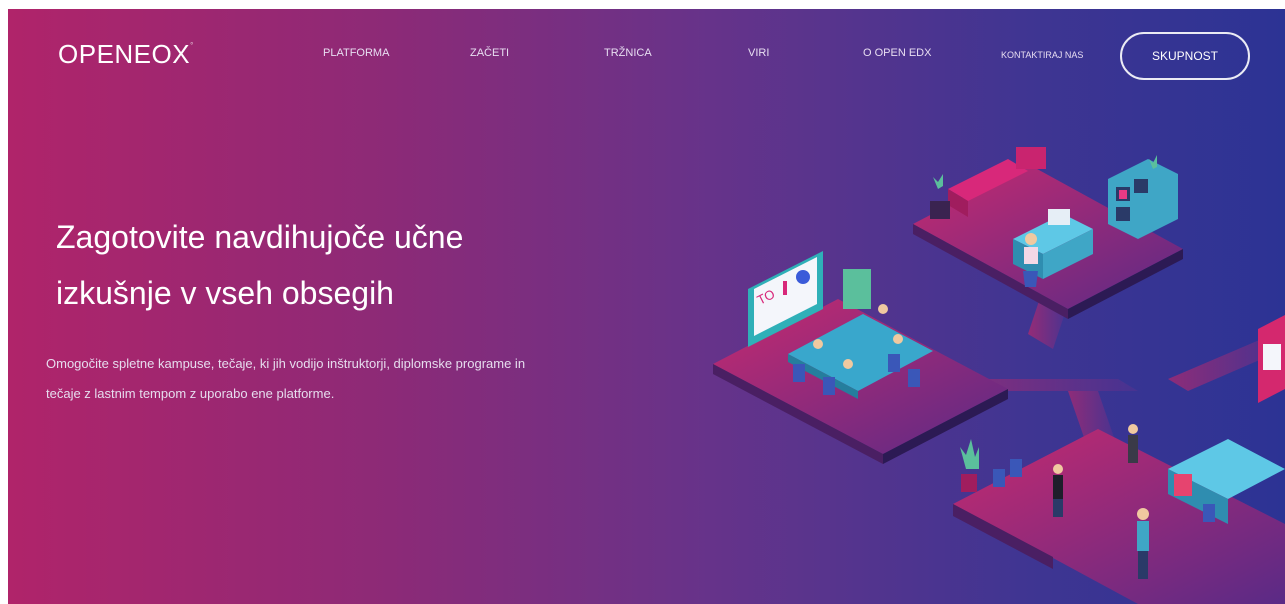 This screenshot has height=604, width=1285. Describe the element at coordinates (1185, 56) in the screenshot. I see `skupnost-button: SKUPNOST` at that location.